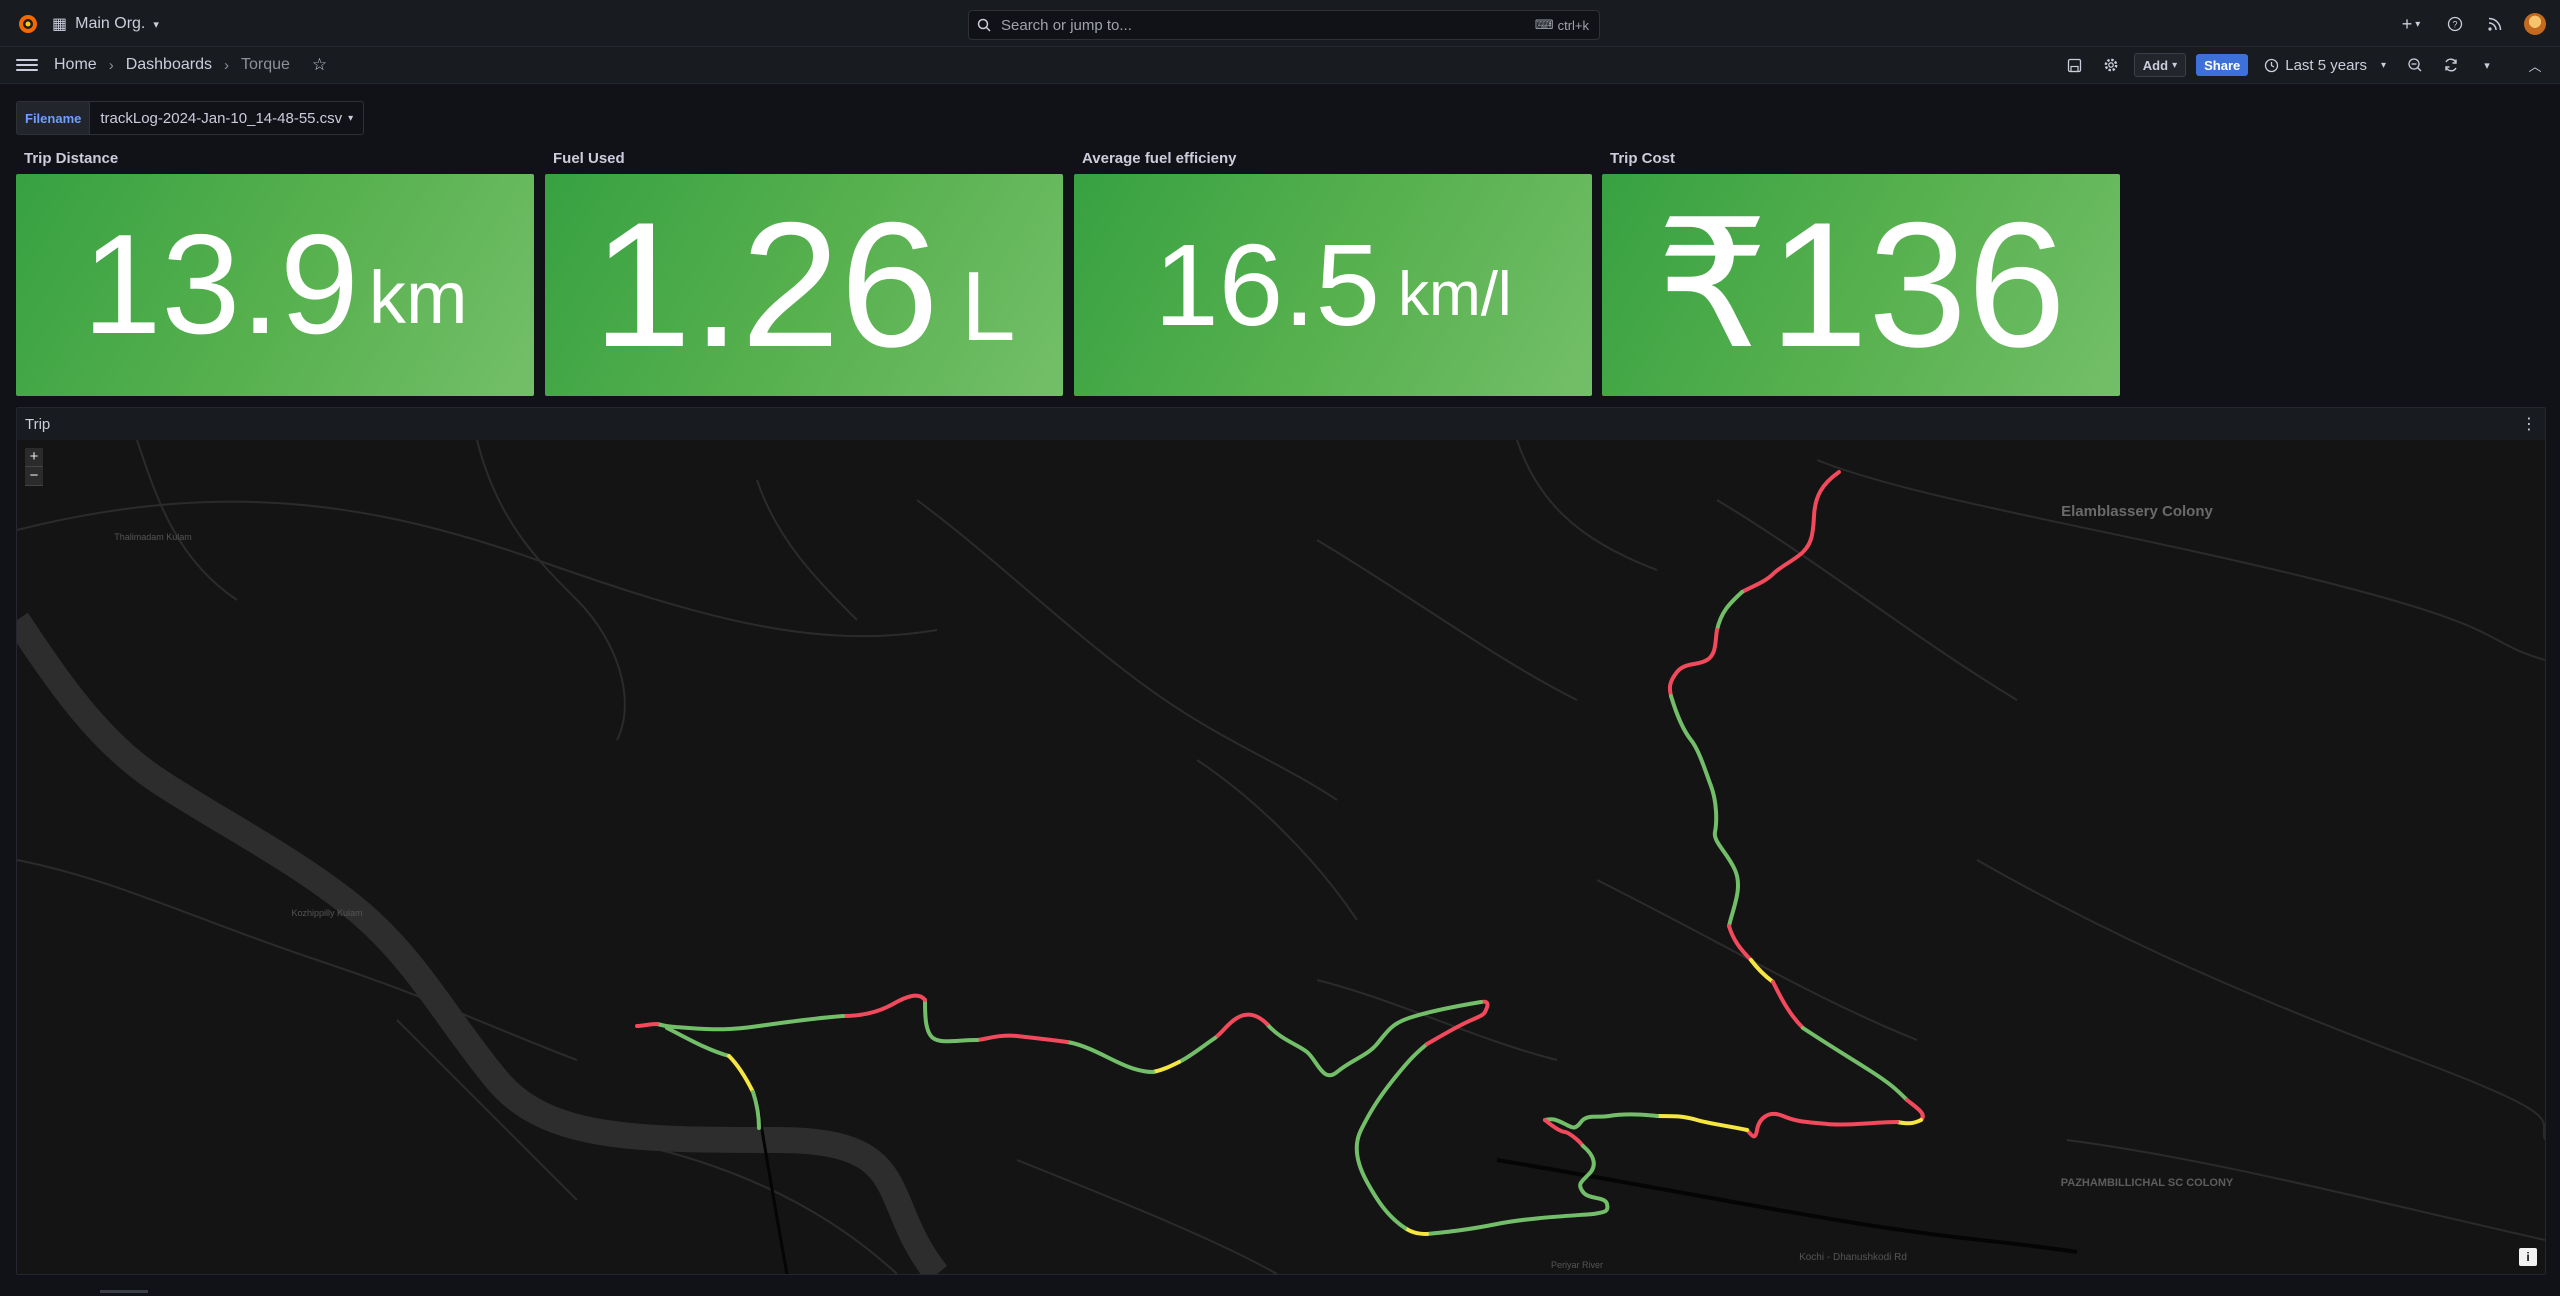 This screenshot has width=2560, height=1296. I want to click on time-range-label: Last 5 years, so click(2326, 65).